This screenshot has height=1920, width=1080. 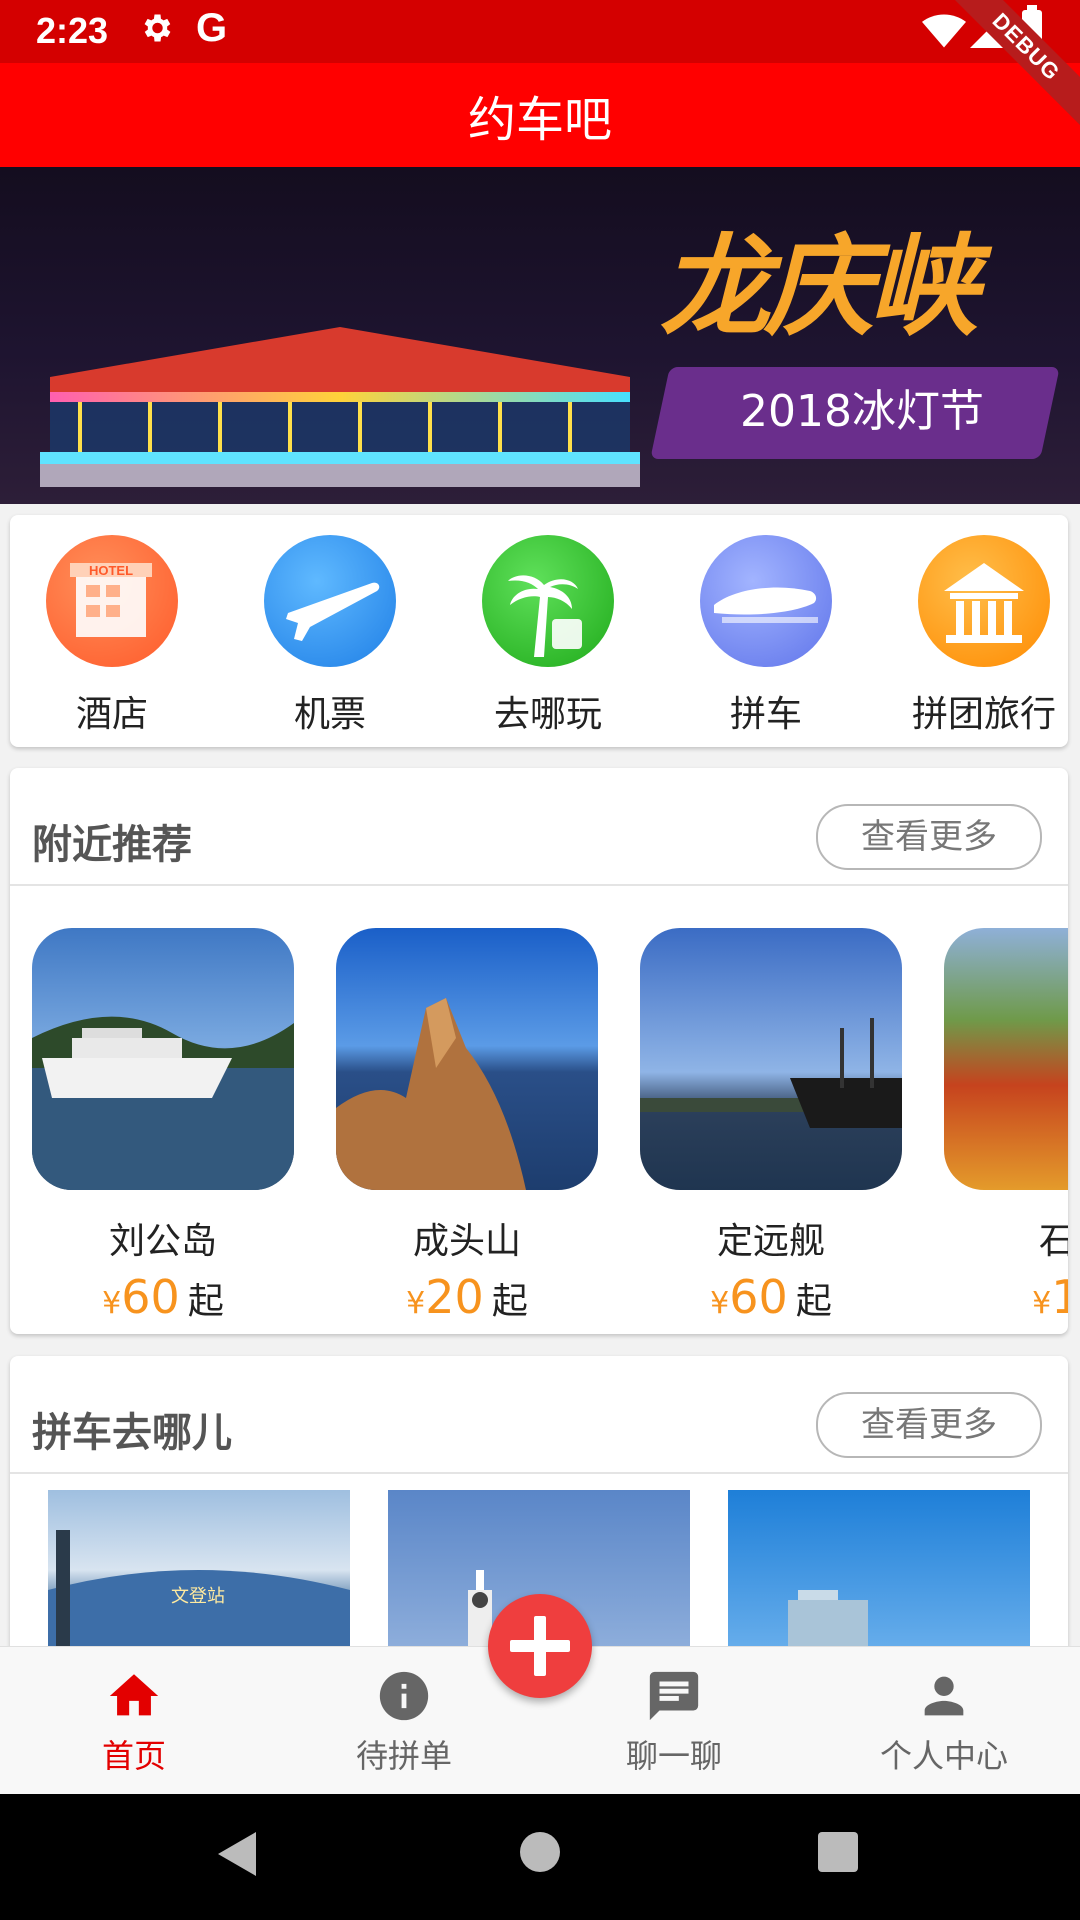 I want to click on category-label: 拼车, so click(x=765, y=714).